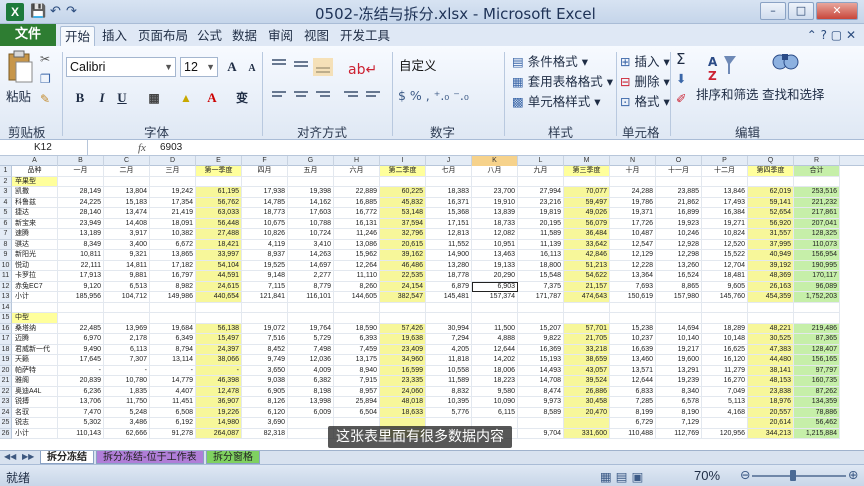  Describe the element at coordinates (449, 412) in the screenshot. I see `grid-cell: 5,776` at that location.